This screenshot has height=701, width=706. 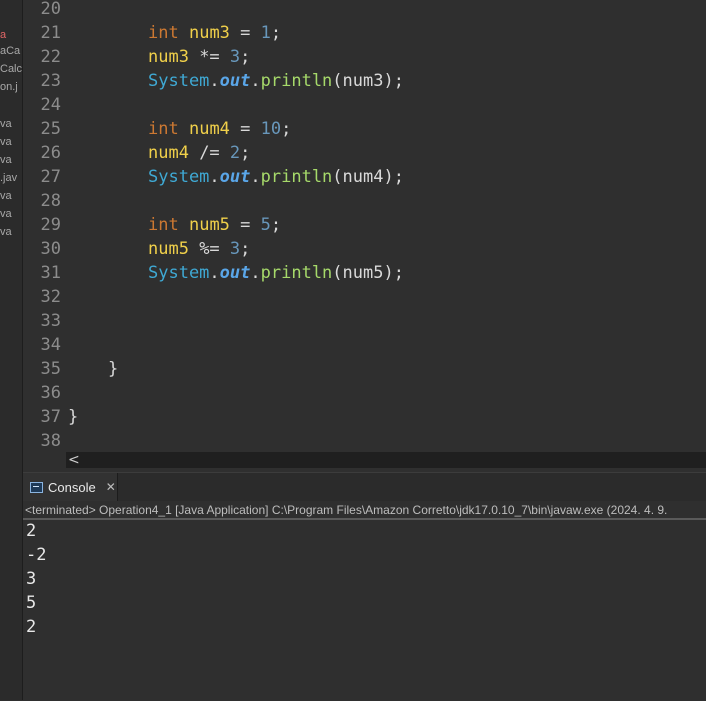 What do you see at coordinates (50, 9) in the screenshot?
I see `line-number: 20` at bounding box center [50, 9].